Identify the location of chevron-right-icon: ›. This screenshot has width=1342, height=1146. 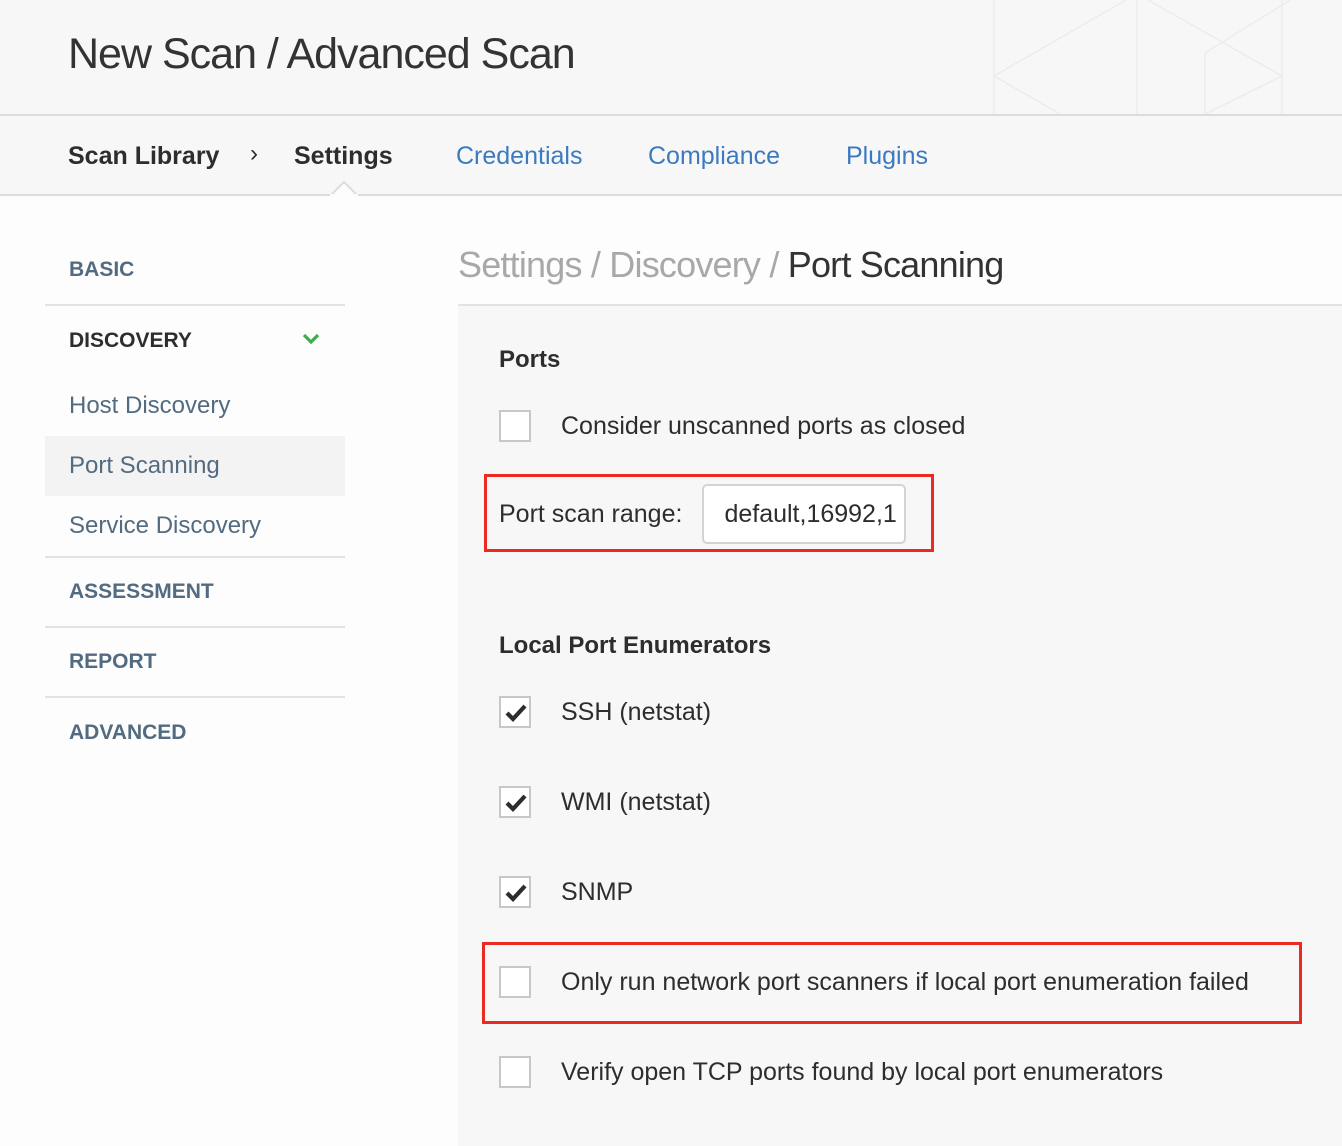
(254, 153).